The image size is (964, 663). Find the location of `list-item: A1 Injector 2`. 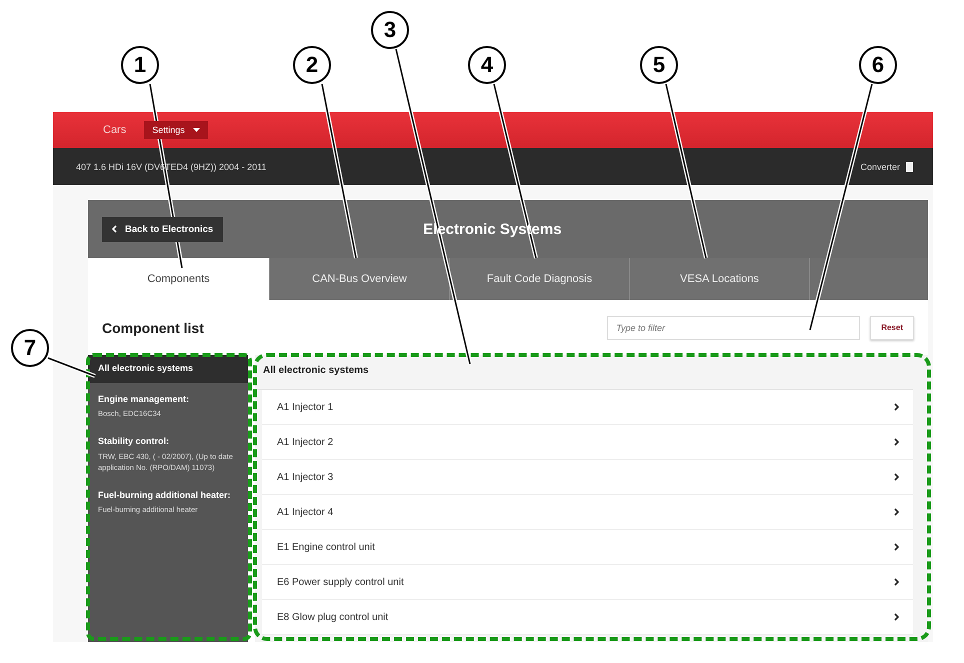

list-item: A1 Injector 2 is located at coordinates (587, 442).